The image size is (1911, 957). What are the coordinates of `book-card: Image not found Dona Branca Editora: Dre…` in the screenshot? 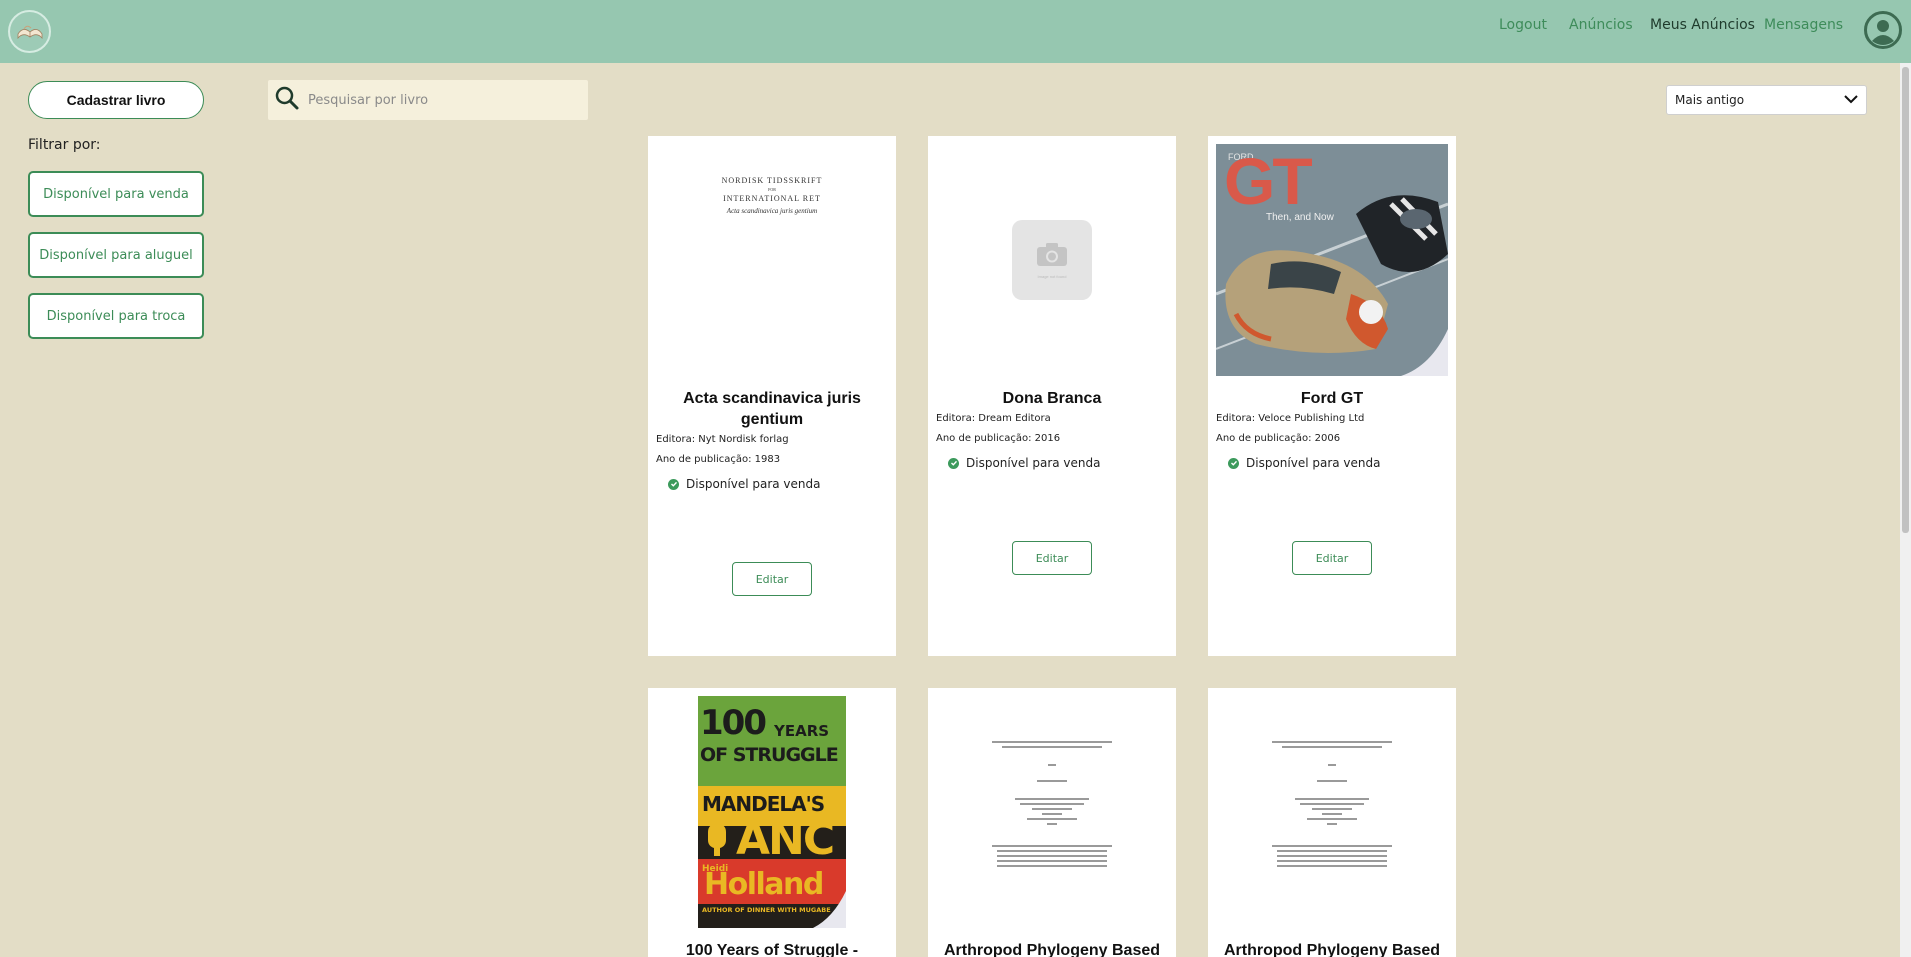 It's located at (1052, 396).